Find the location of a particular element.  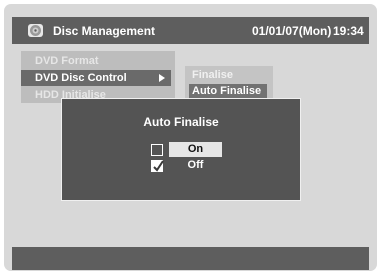

arrow-right-icon is located at coordinates (162, 78).